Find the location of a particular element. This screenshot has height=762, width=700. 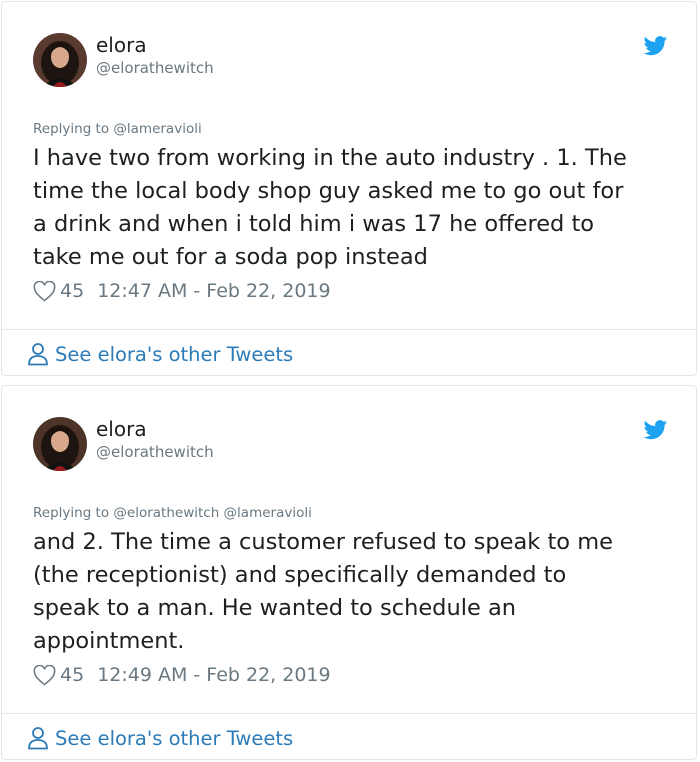

tweet-meta: 45 12:47 AM - Feb 22, 2019 is located at coordinates (182, 291).